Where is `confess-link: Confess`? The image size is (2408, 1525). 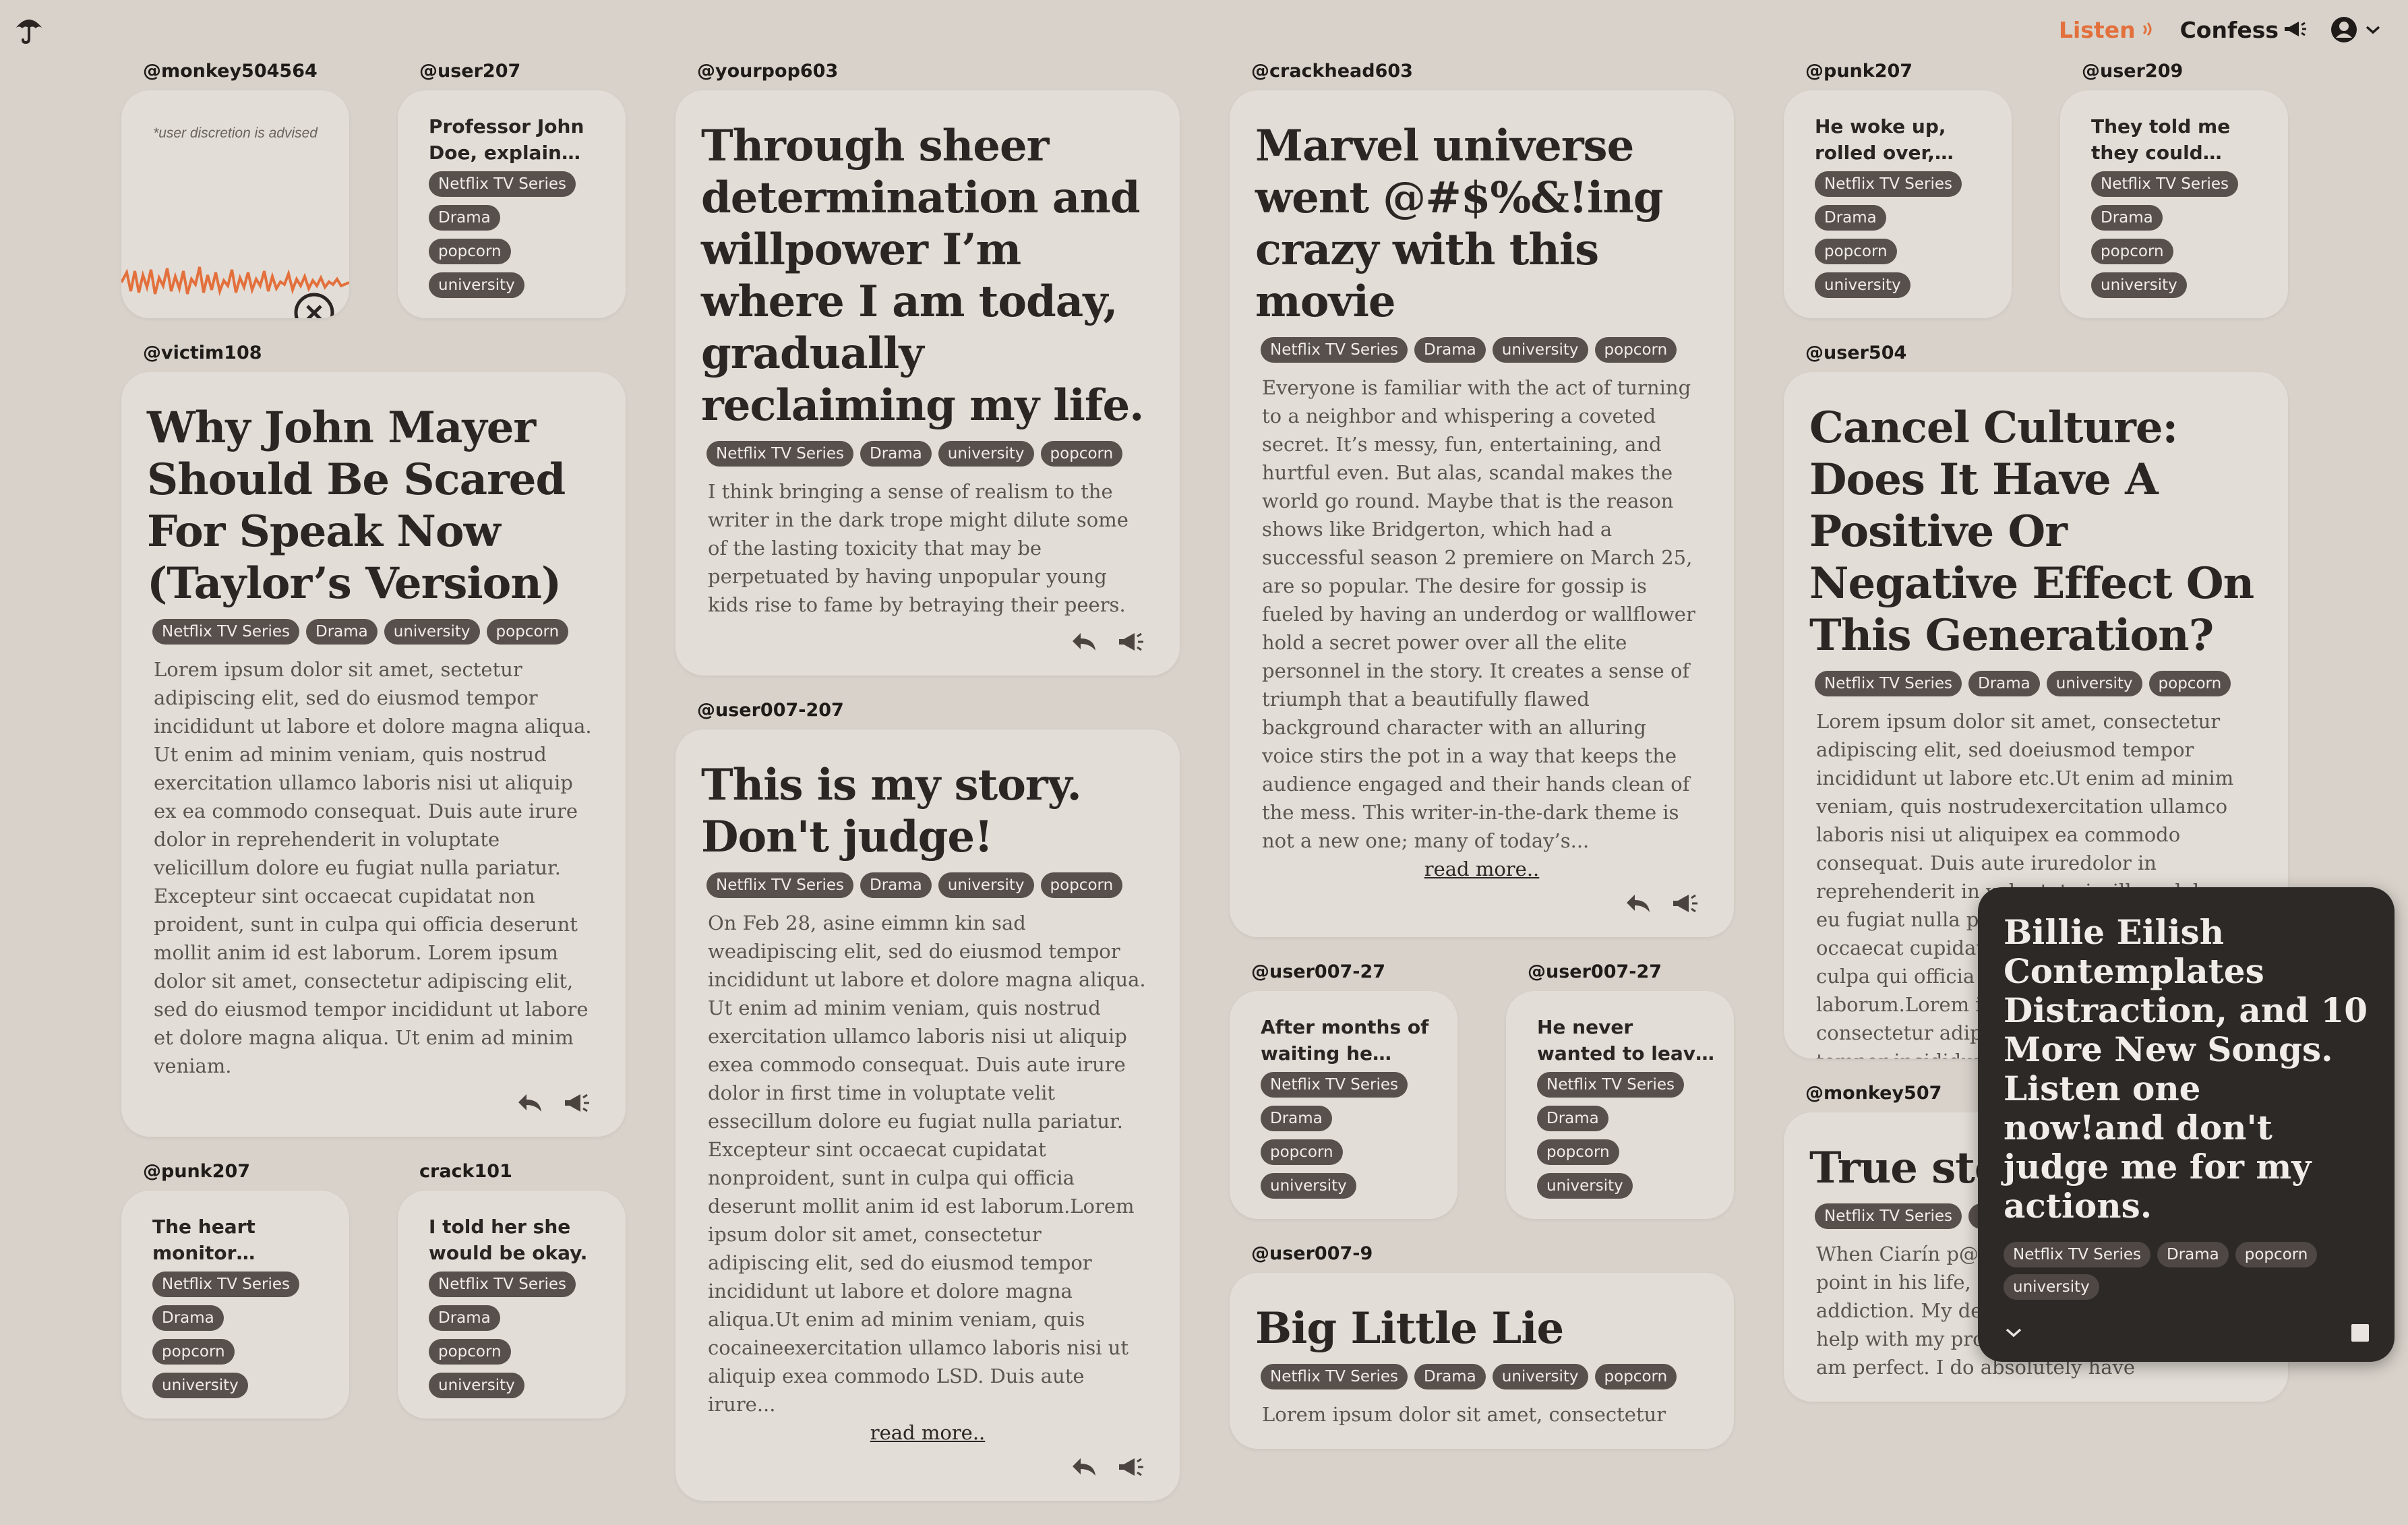 confess-link: Confess is located at coordinates (2243, 30).